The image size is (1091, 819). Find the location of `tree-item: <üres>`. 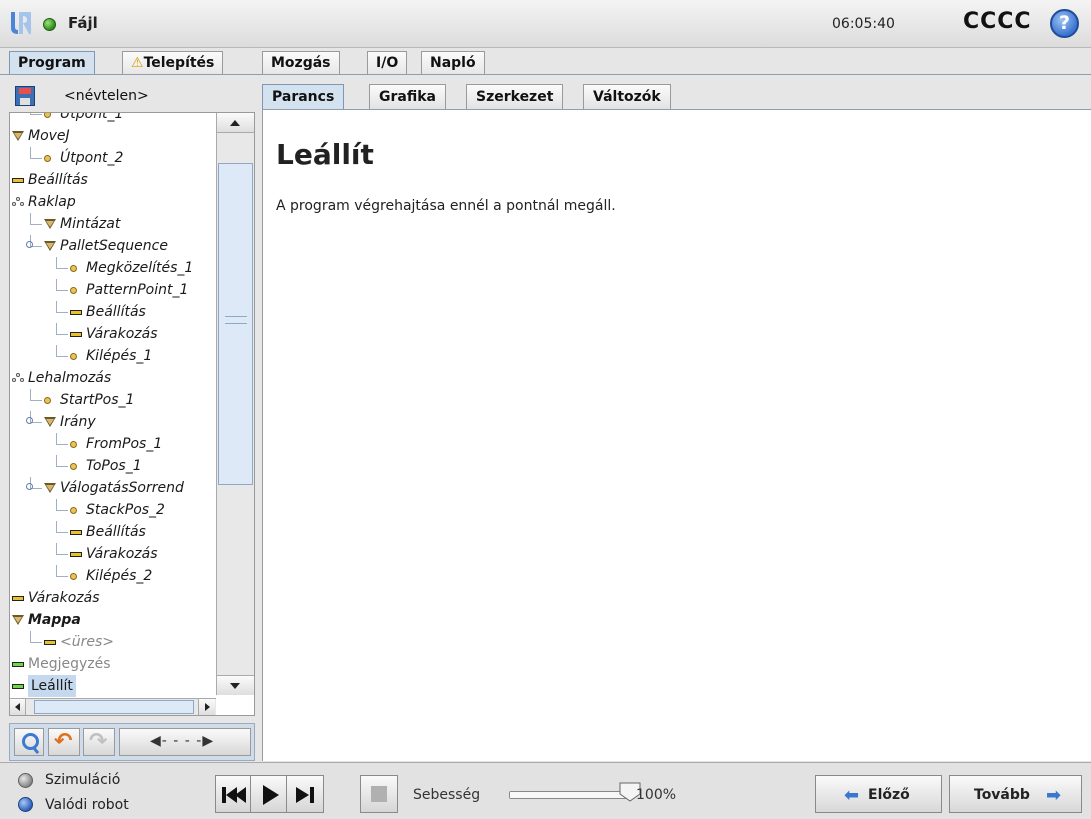

tree-item: <üres> is located at coordinates (113, 642).